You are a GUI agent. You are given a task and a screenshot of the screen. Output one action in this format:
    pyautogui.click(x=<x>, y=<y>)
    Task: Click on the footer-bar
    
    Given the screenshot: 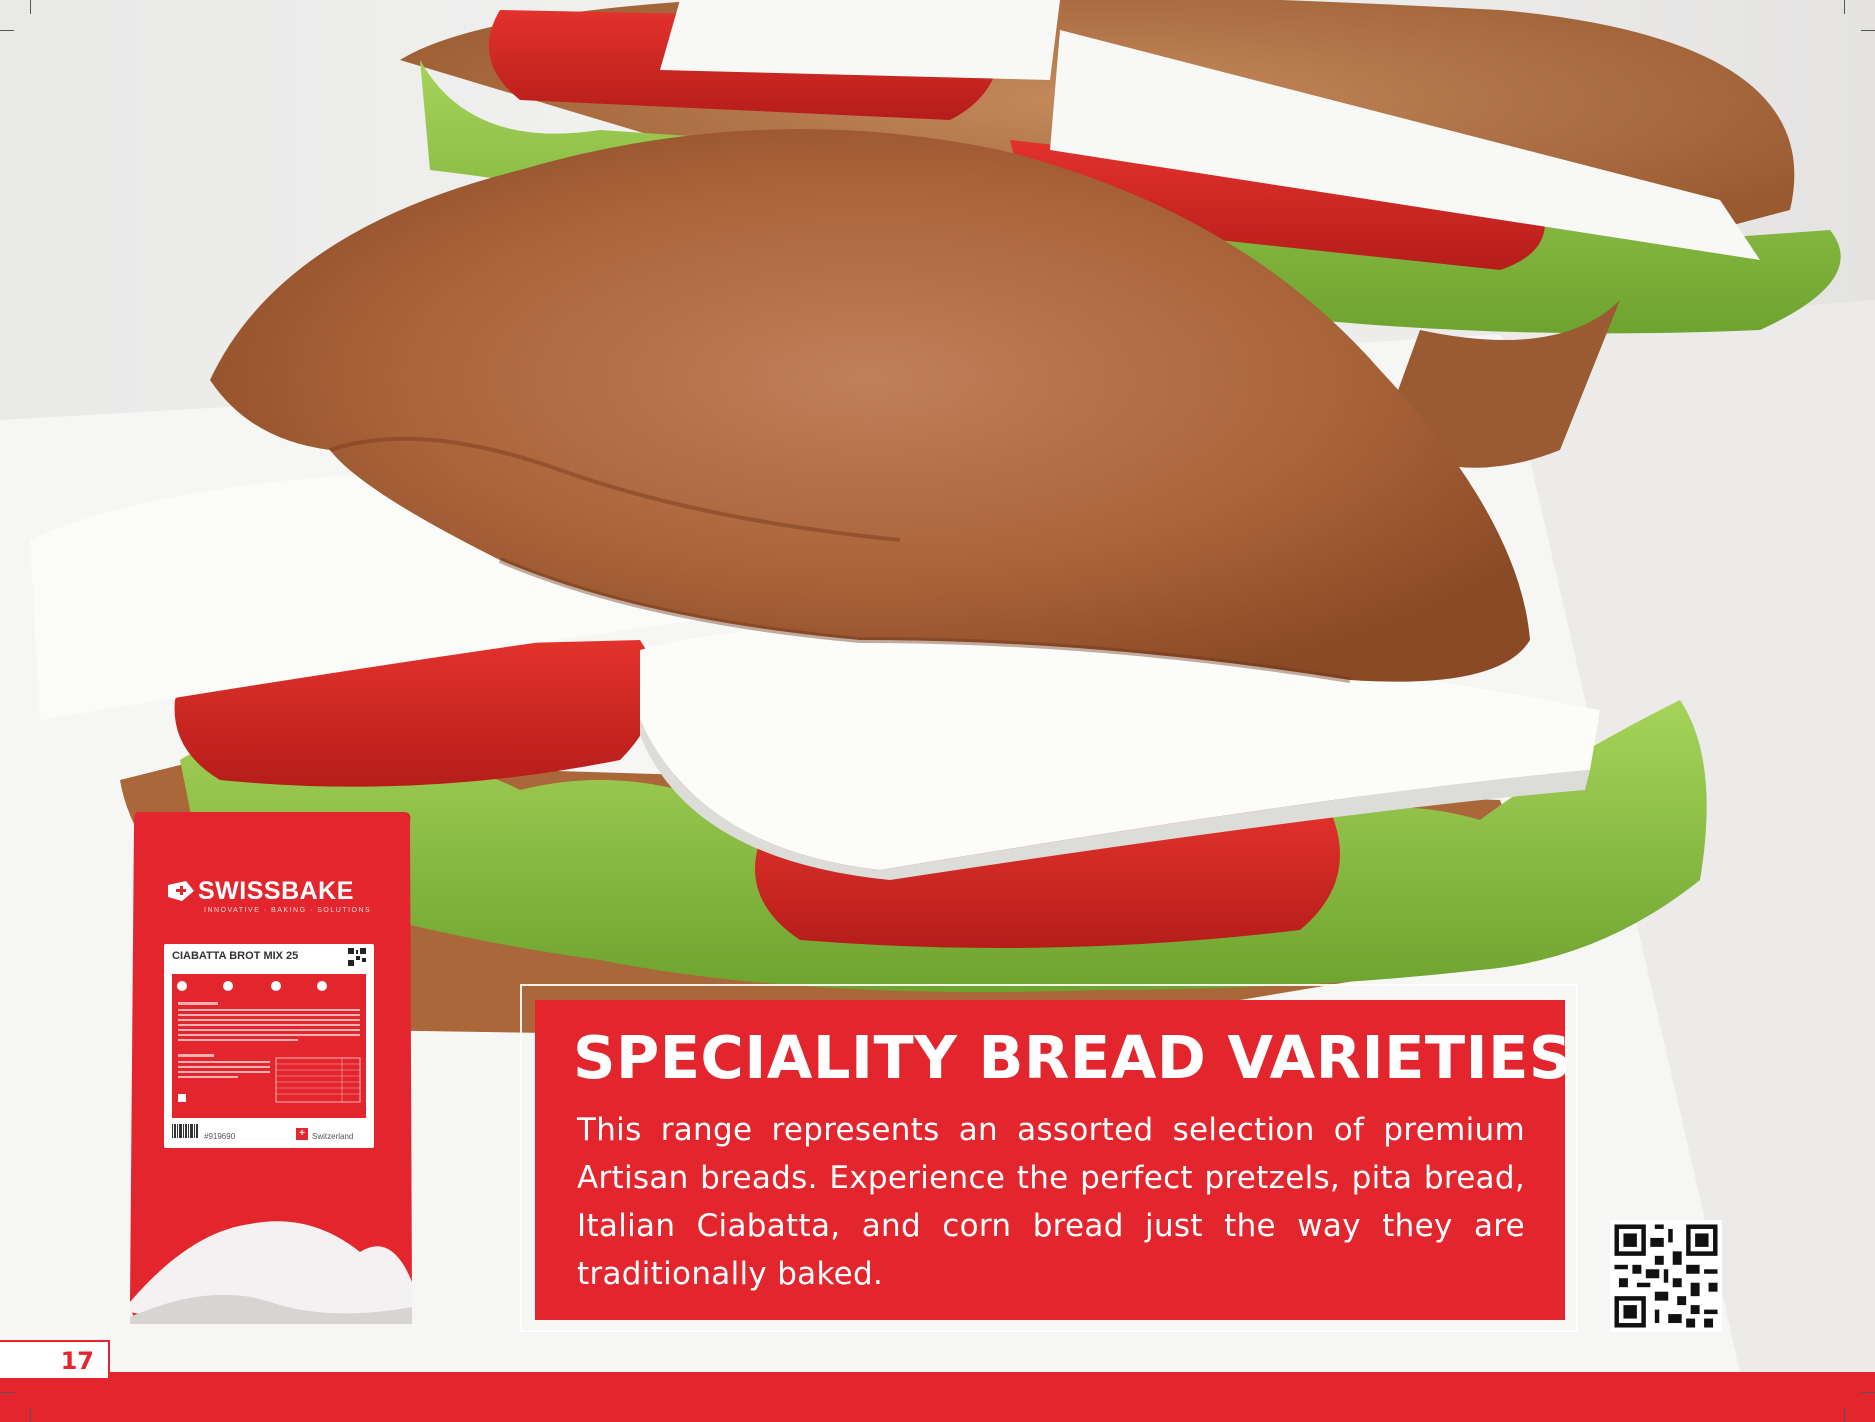 What is the action you would take?
    pyautogui.click(x=937, y=1397)
    